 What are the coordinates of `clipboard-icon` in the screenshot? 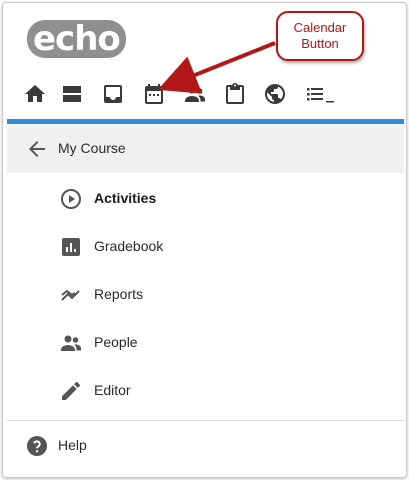 It's located at (235, 94).